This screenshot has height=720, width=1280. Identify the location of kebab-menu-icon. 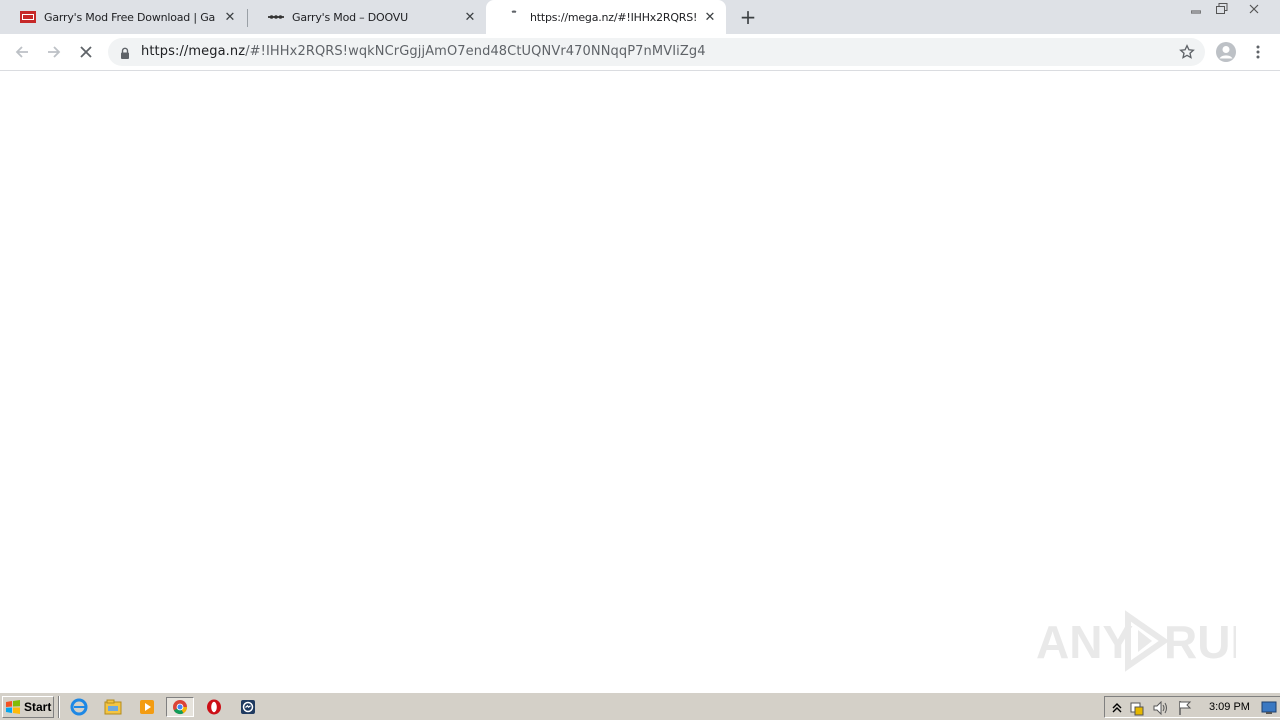
(1258, 52).